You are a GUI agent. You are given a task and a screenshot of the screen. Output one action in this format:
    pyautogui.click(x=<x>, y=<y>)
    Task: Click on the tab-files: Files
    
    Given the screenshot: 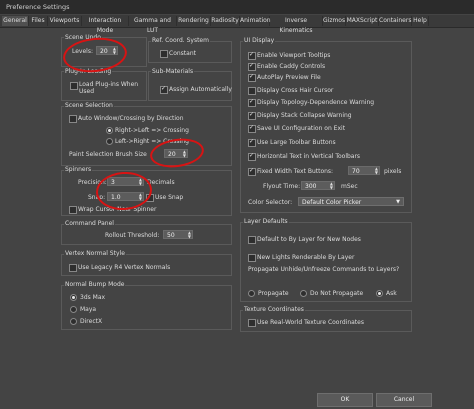 What is the action you would take?
    pyautogui.click(x=38, y=21)
    